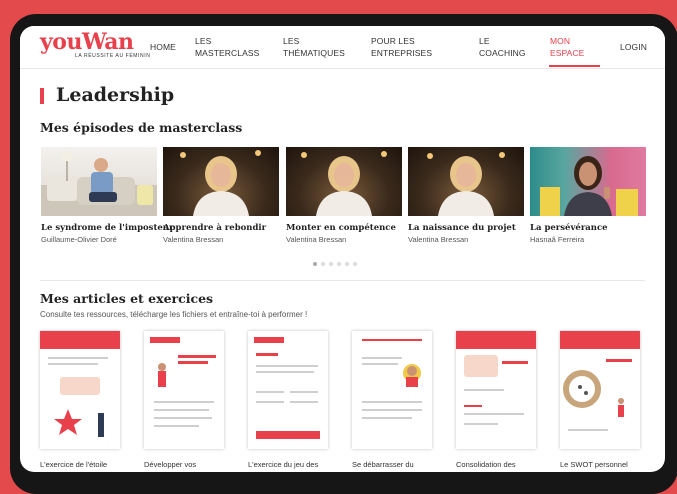 The width and height of the screenshot is (677, 494). Describe the element at coordinates (227, 47) in the screenshot. I see `nav-masterclass: LES MASTERCLASS` at that location.